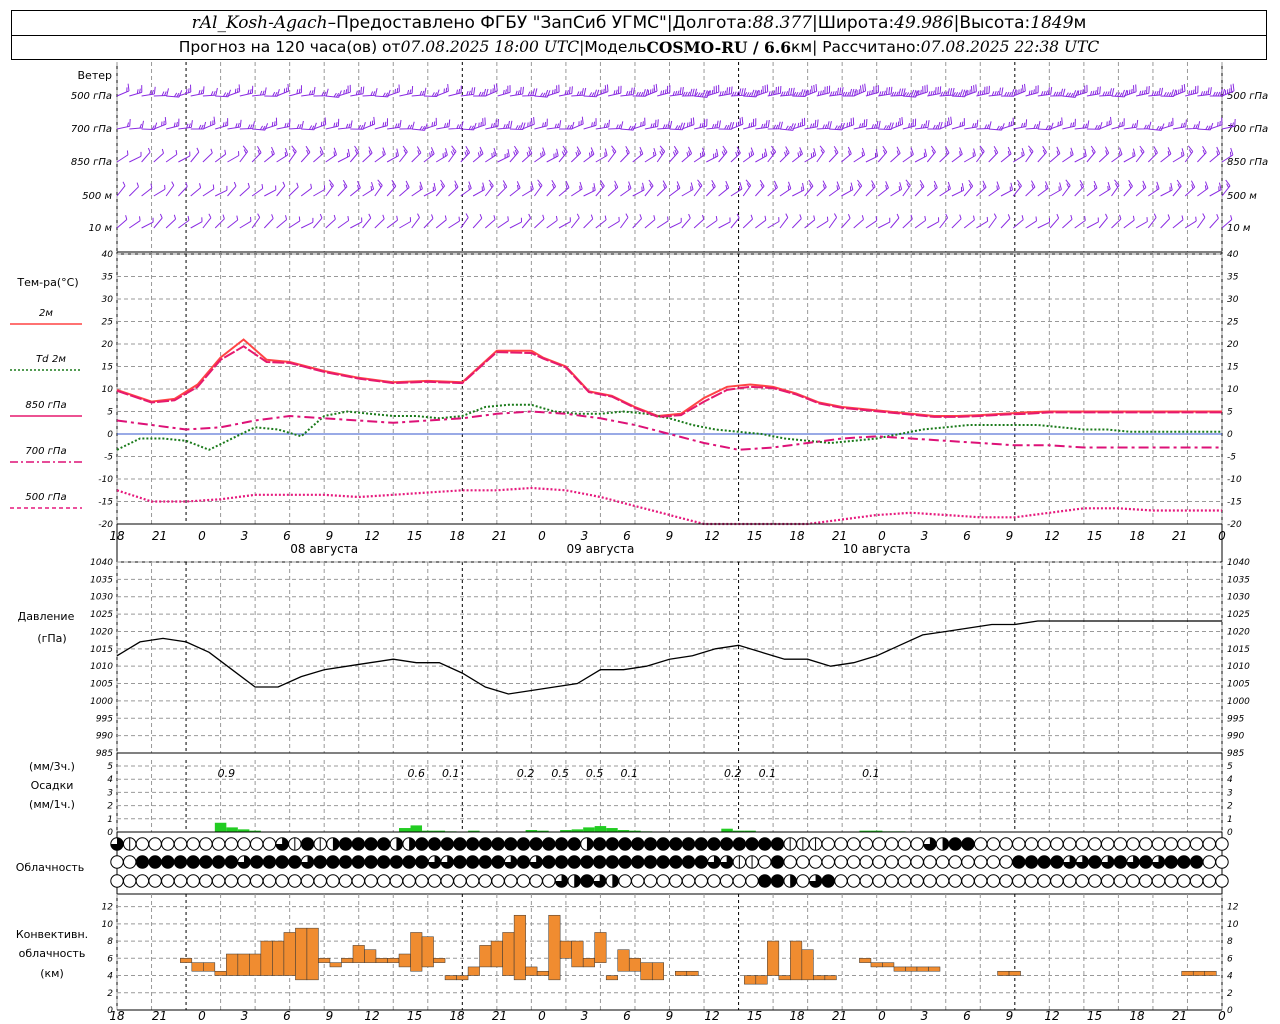 This screenshot has height=1024, width=1280. What do you see at coordinates (414, 536) in the screenshot?
I see `time-tick: 15` at bounding box center [414, 536].